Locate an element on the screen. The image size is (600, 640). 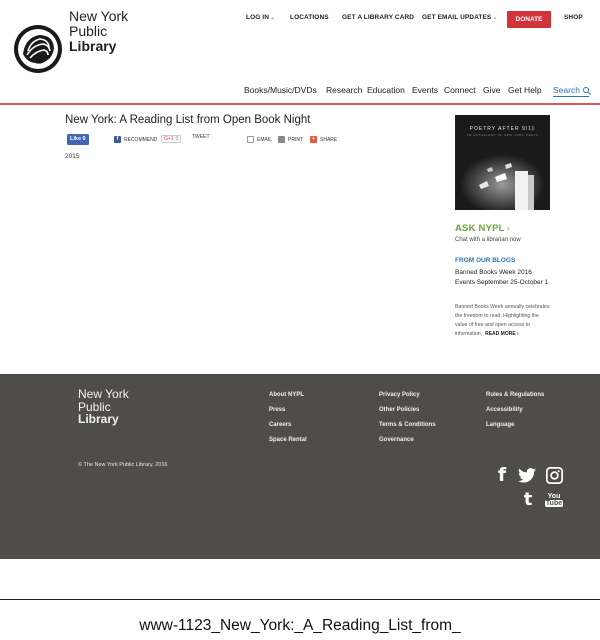
tumblr-icon: t is located at coordinates (528, 500).